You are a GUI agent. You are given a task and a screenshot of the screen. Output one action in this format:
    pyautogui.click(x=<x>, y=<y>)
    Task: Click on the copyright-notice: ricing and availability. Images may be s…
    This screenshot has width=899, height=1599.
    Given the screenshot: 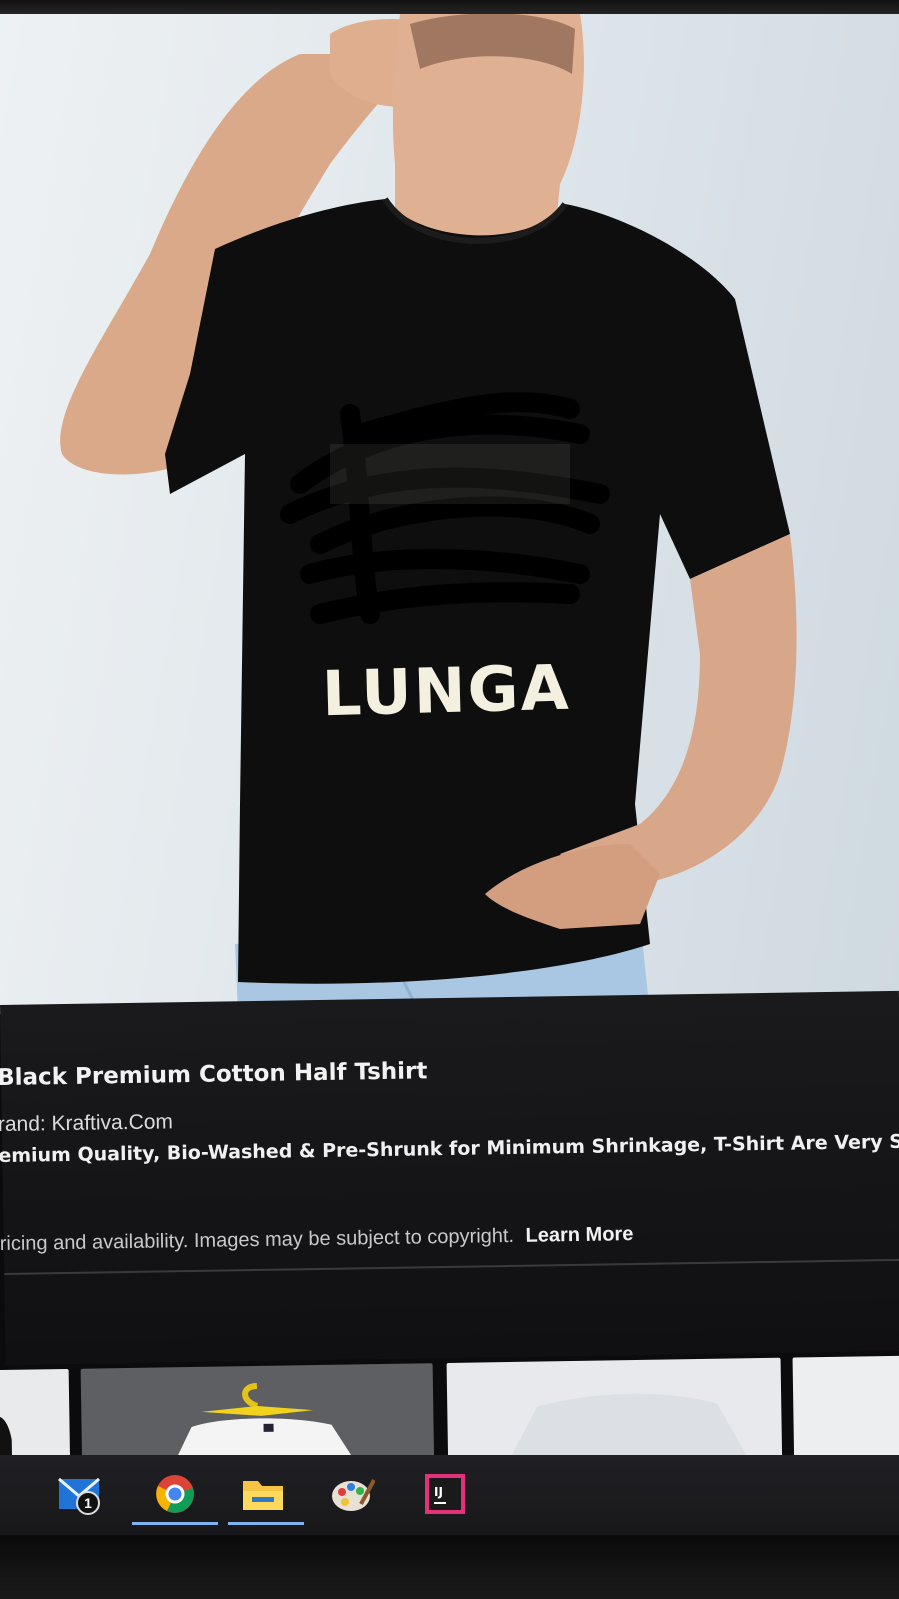 What is the action you would take?
    pyautogui.click(x=317, y=1239)
    